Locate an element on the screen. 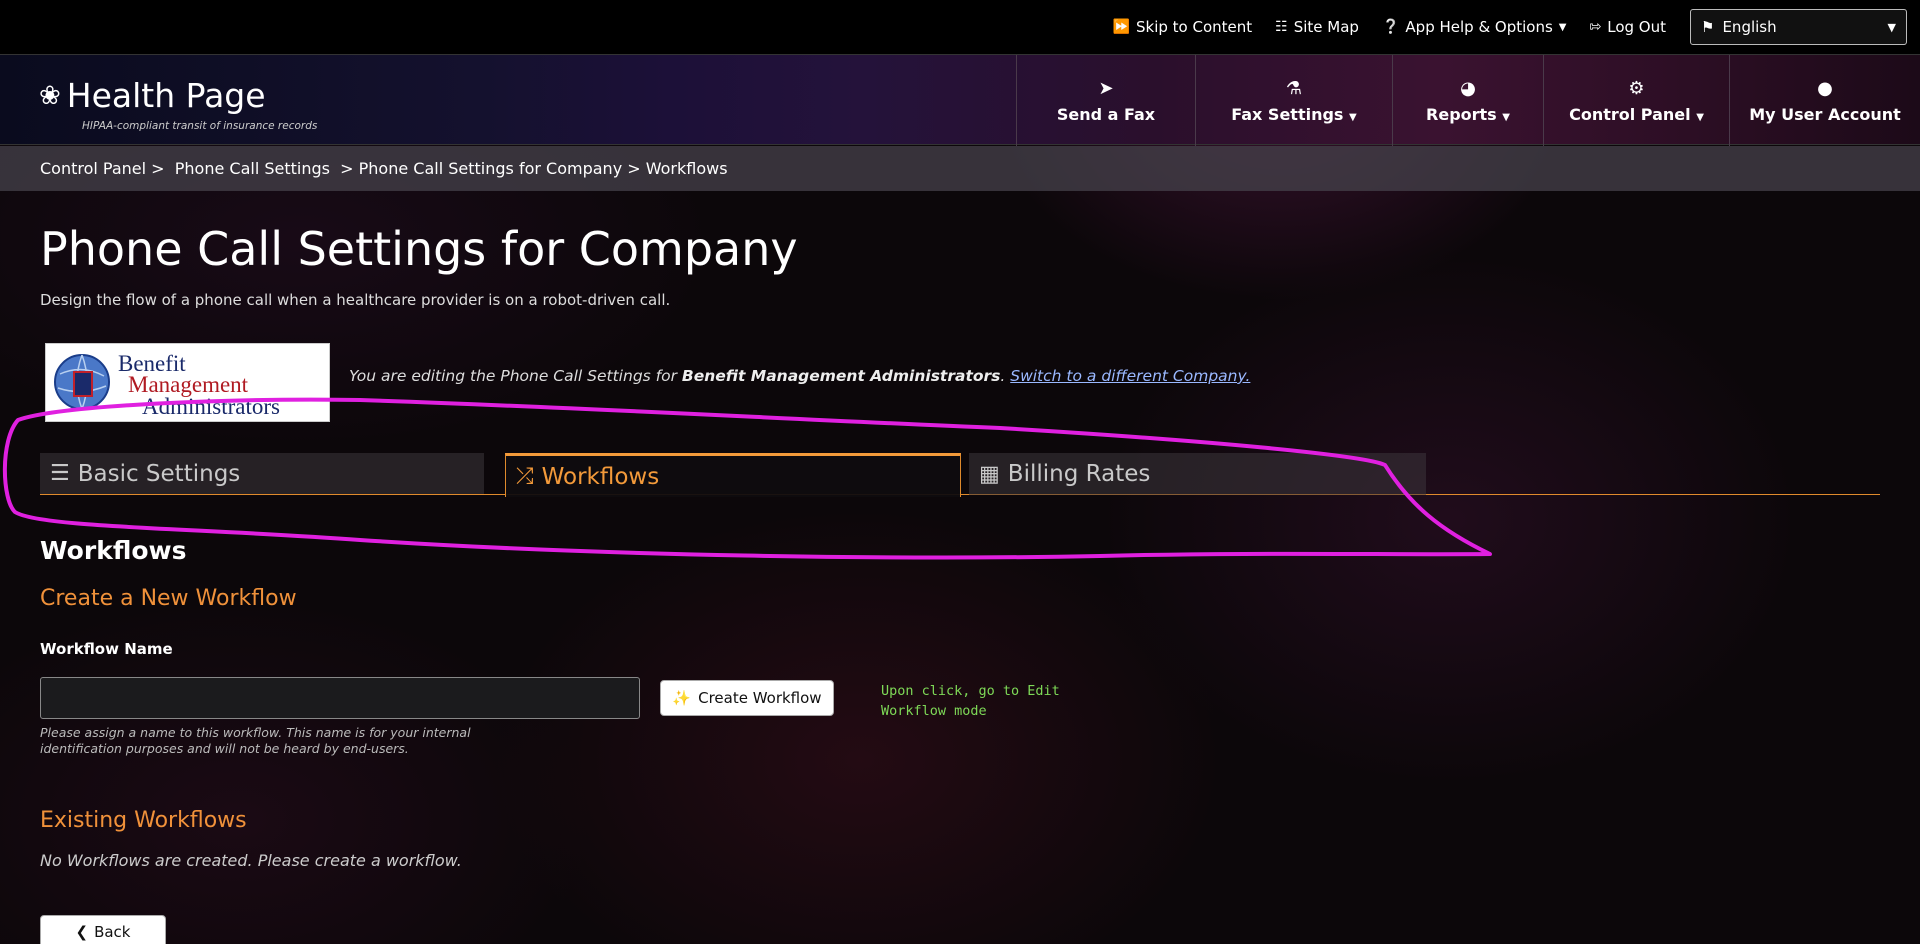 The width and height of the screenshot is (1920, 944). nav-send-fax: ➤ Send a Fax is located at coordinates (1105, 100).